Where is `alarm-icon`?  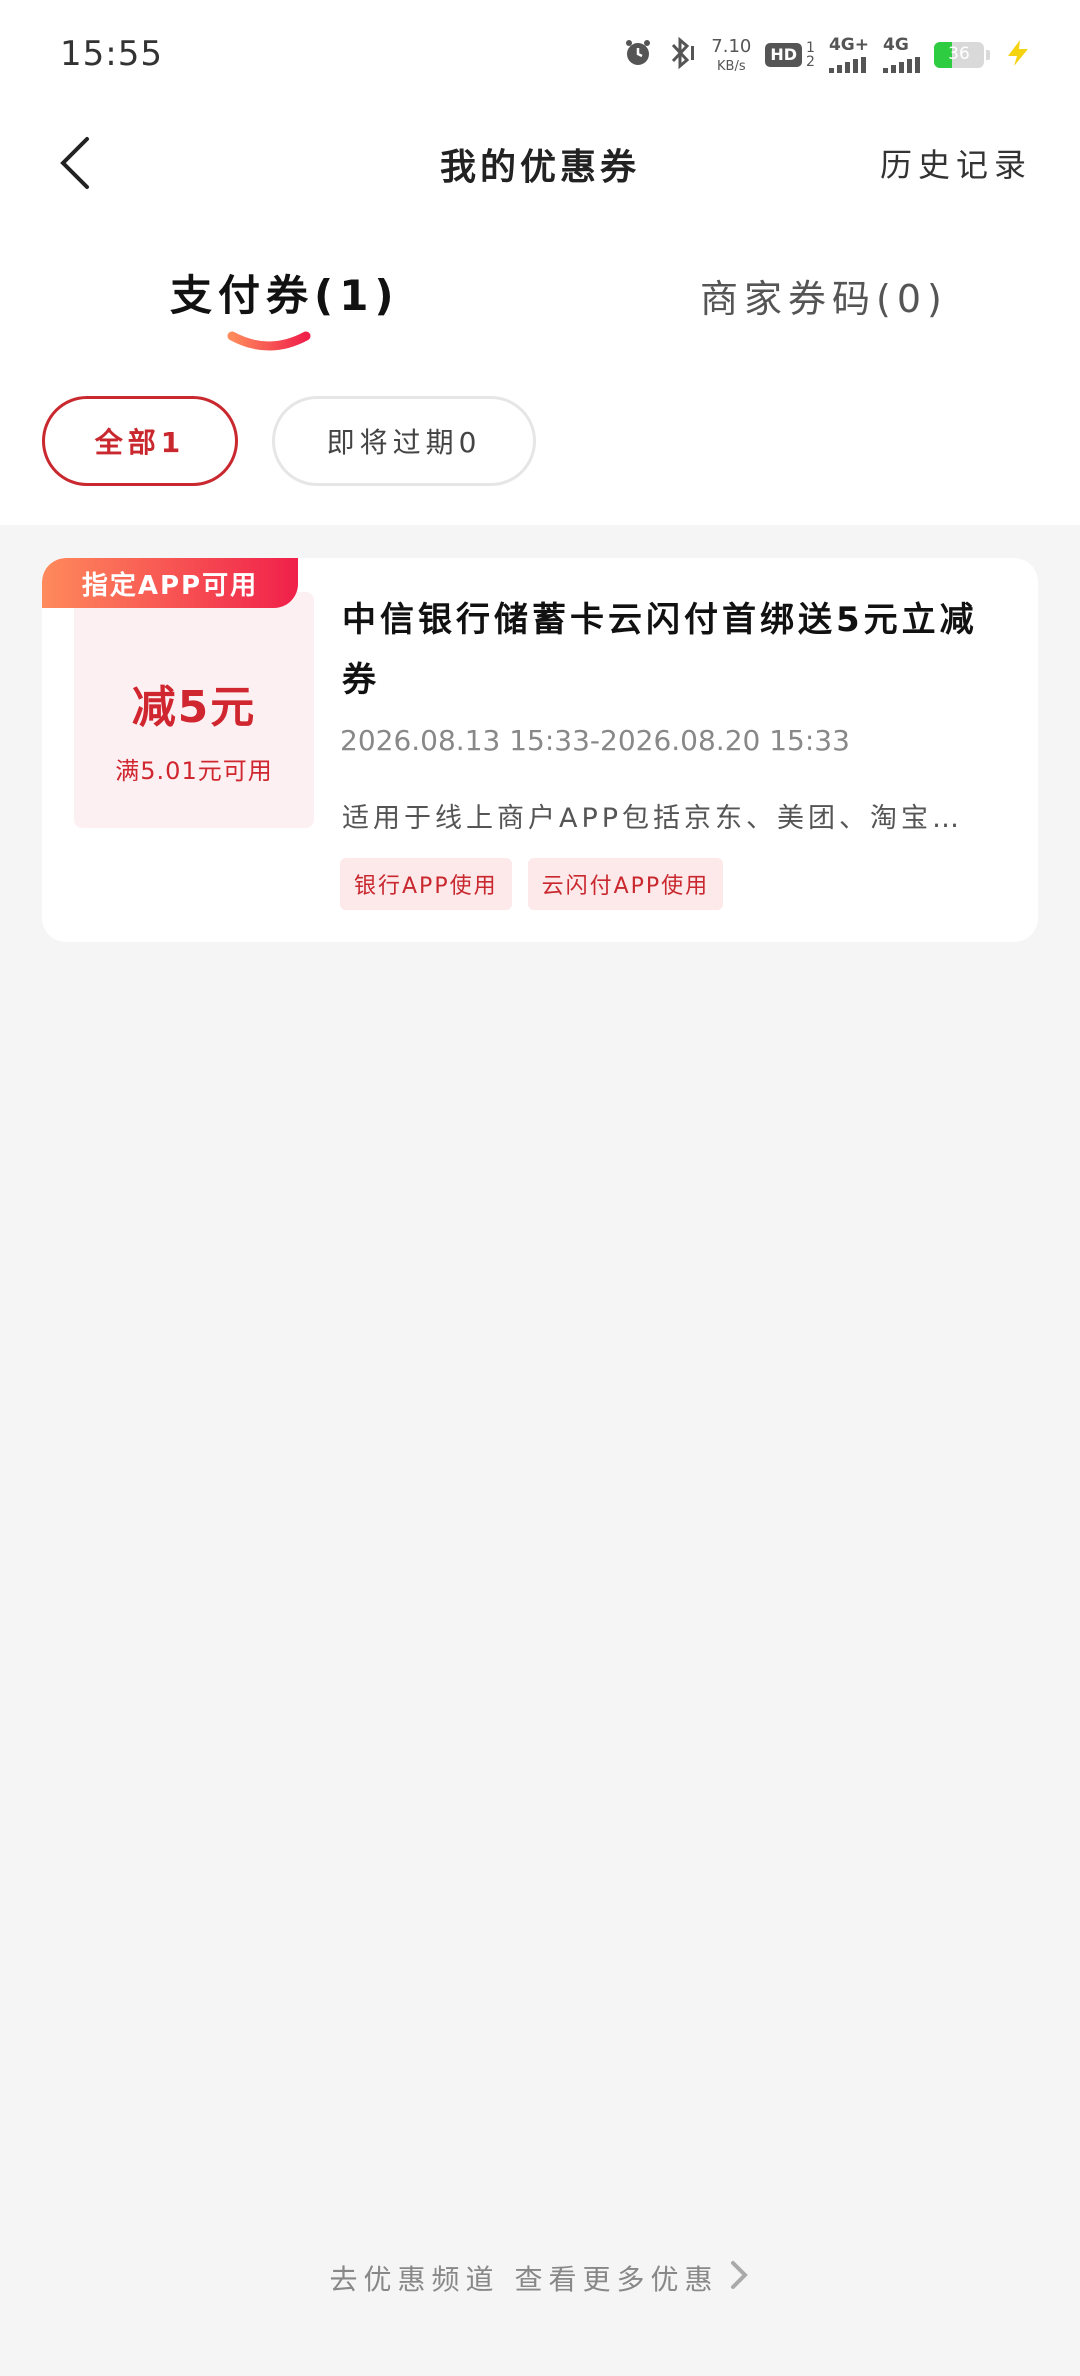
alarm-icon is located at coordinates (638, 55).